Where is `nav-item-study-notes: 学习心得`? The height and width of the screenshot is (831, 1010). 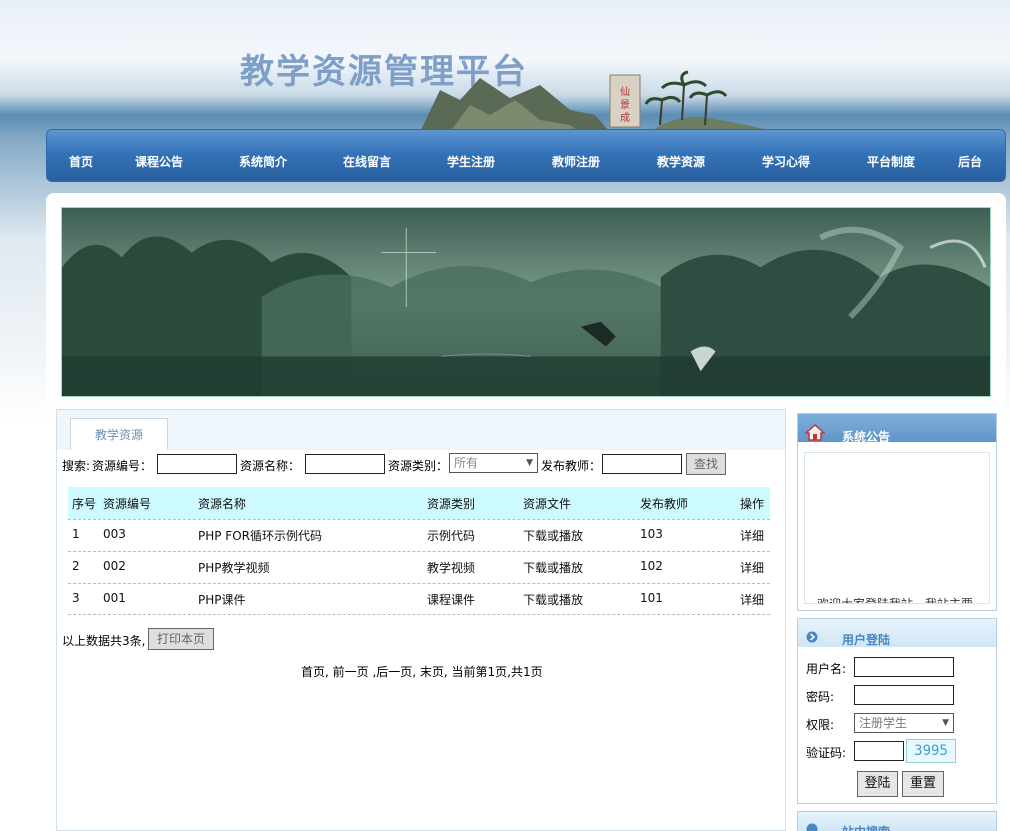 nav-item-study-notes: 学习心得 is located at coordinates (786, 161).